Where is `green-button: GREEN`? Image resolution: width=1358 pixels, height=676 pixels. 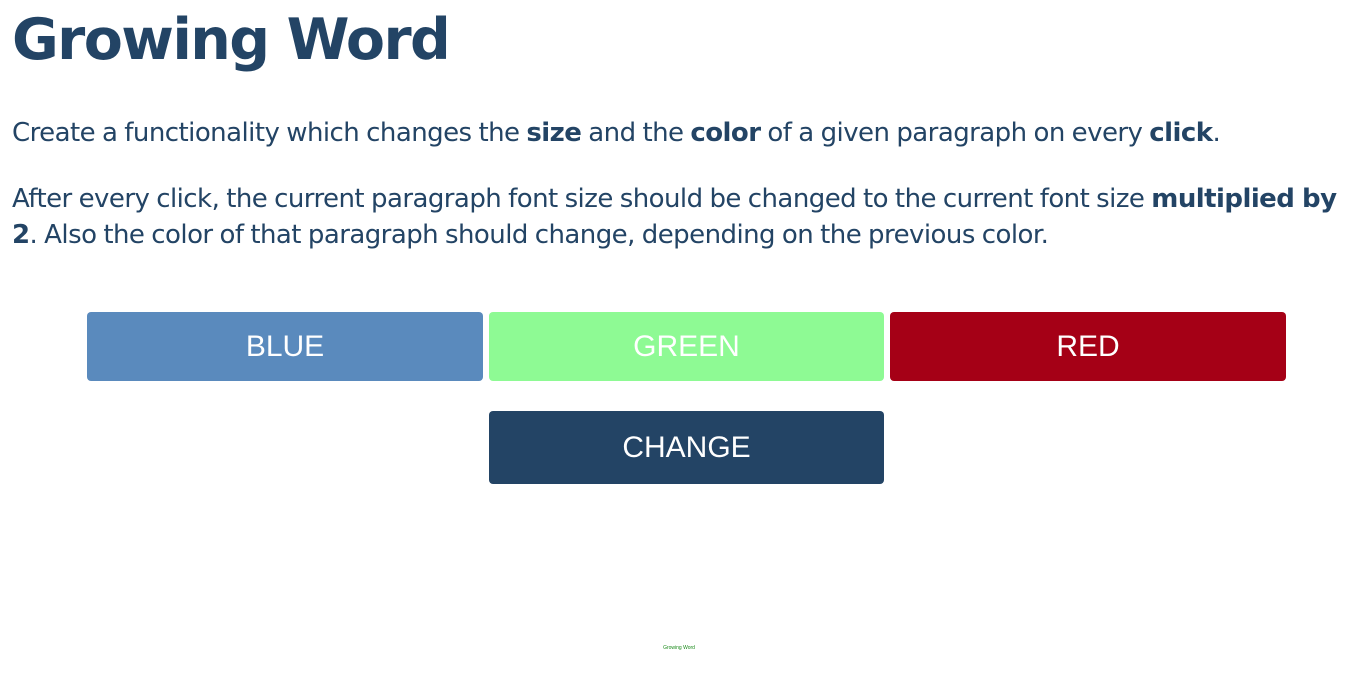 green-button: GREEN is located at coordinates (686, 346).